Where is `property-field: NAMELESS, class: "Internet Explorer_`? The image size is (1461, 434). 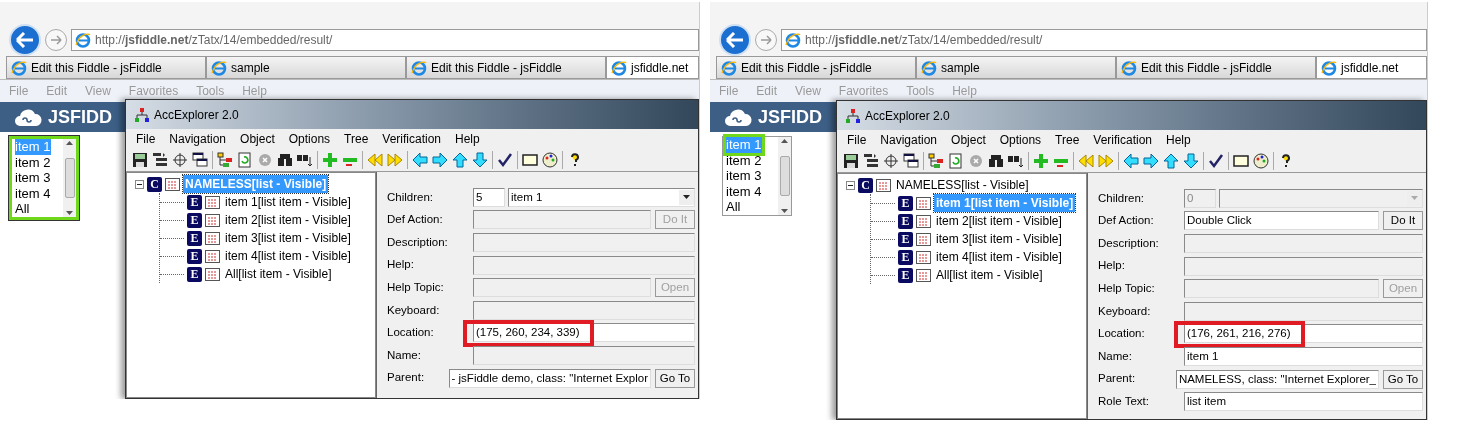 property-field: NAMELESS, class: "Internet Explorer_ is located at coordinates (1277, 379).